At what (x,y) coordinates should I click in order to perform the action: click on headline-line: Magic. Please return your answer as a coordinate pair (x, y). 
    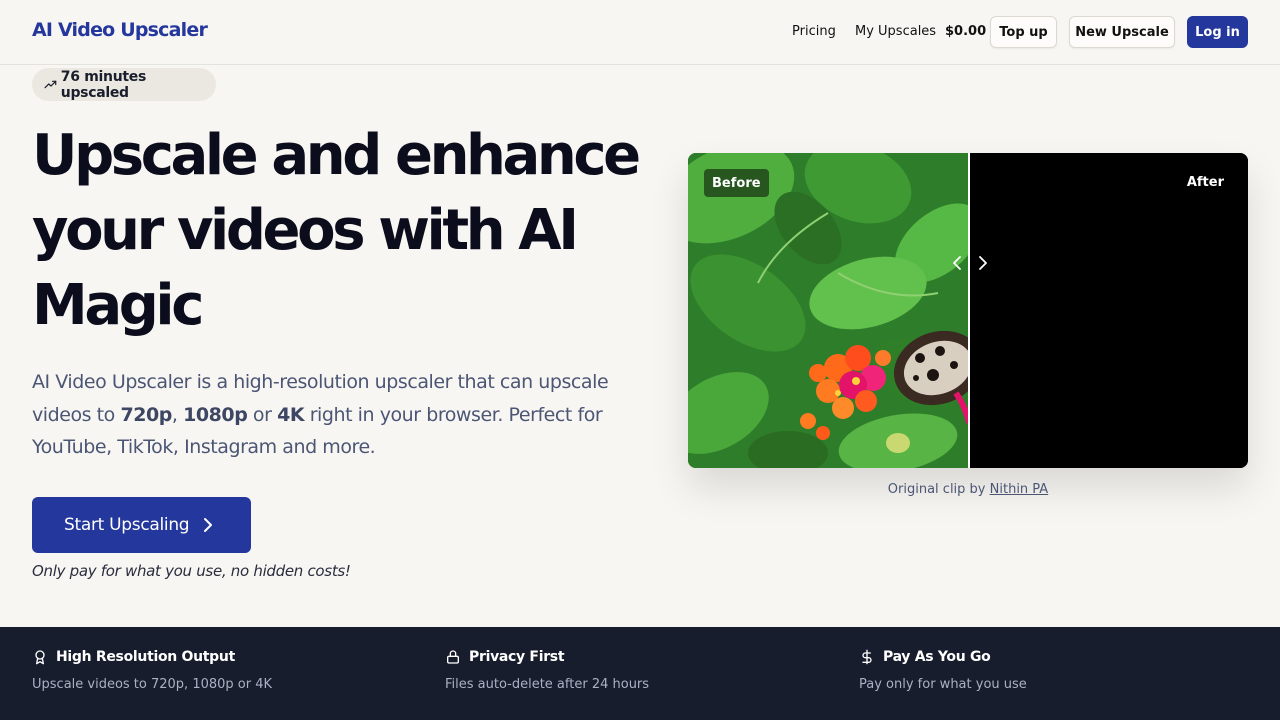
    Looking at the image, I should click on (118, 305).